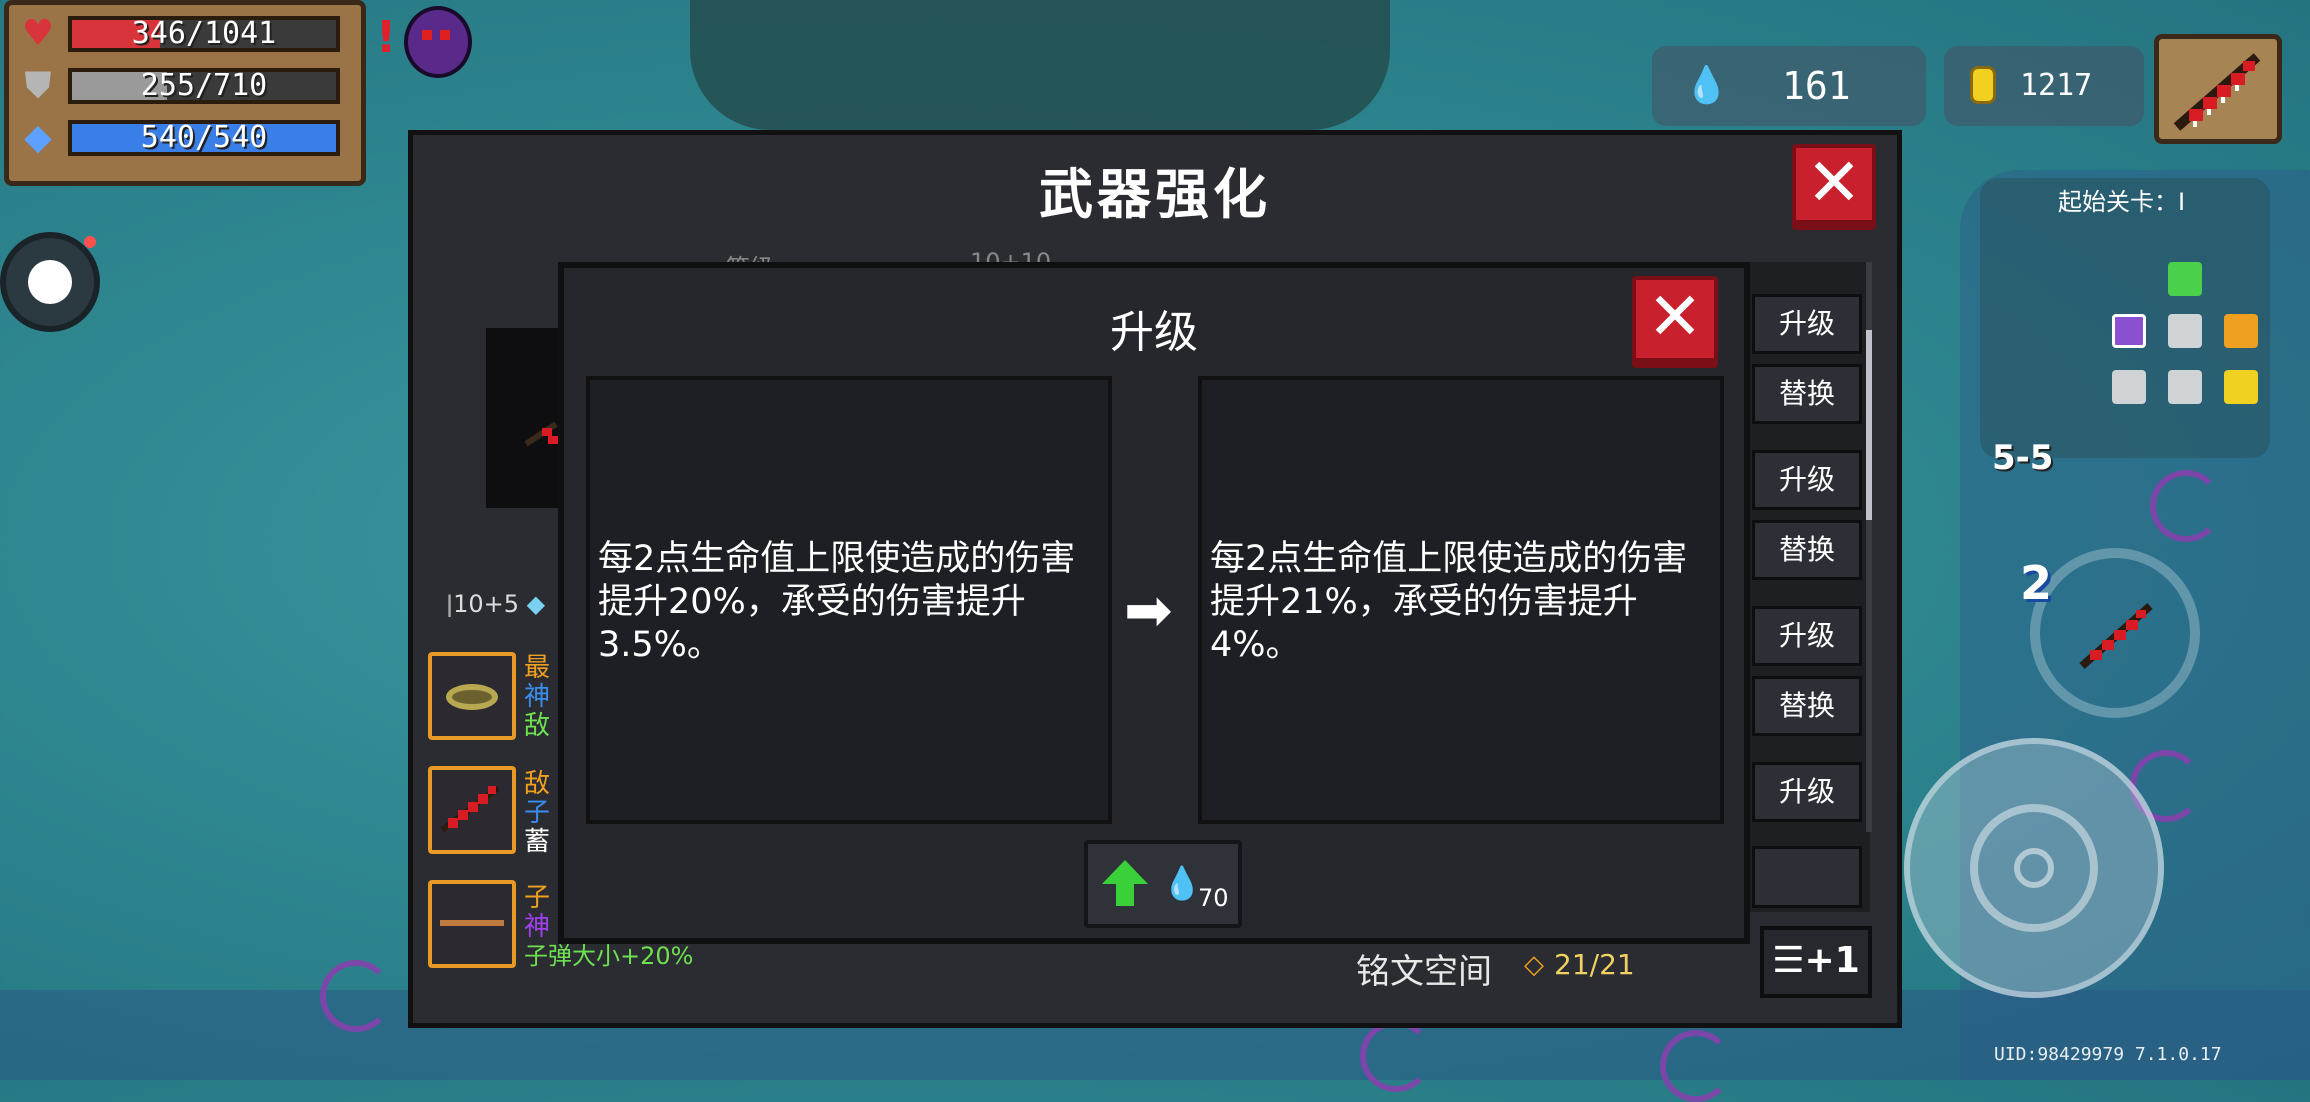 The image size is (2310, 1102). I want to click on next-effect-box: 每2点生命值上限使造成的伤害提升21%，承受的伤害提升4%。, so click(1461, 600).